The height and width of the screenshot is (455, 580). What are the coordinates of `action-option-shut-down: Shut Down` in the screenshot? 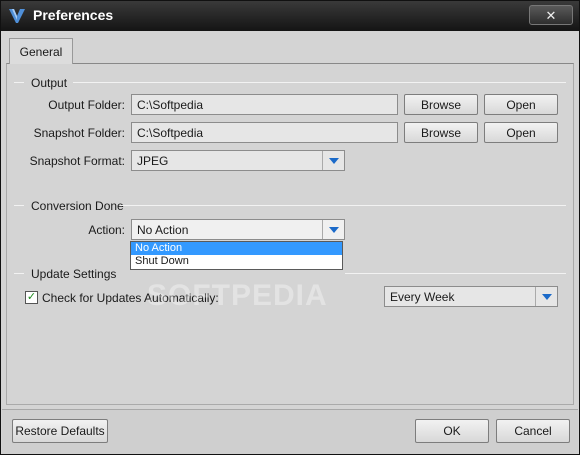 It's located at (236, 261).